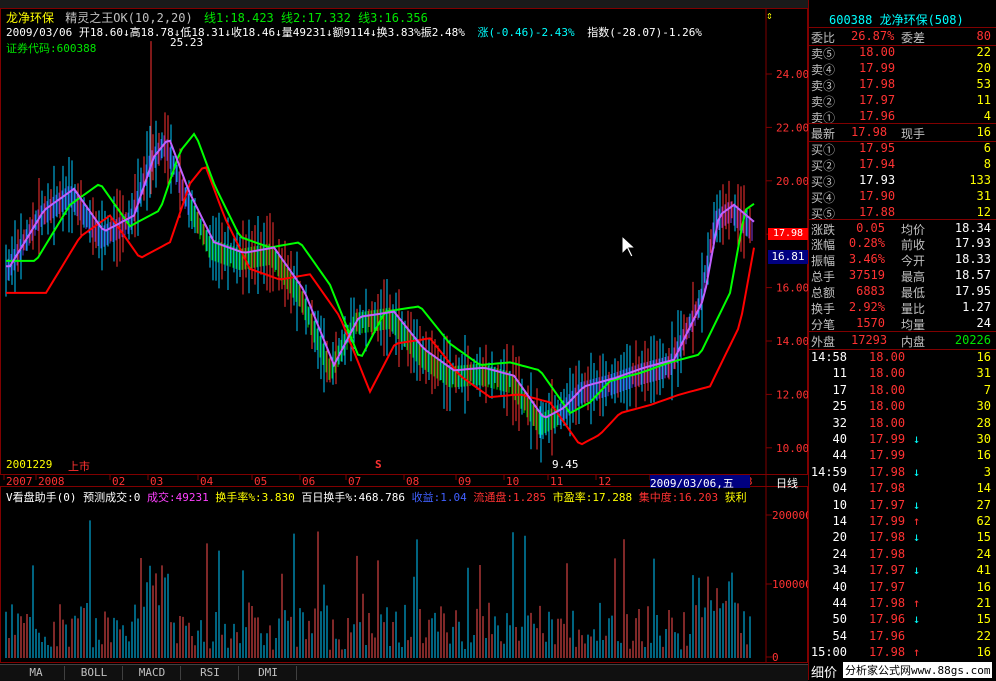  I want to click on tick-row: 54 17.96 22, so click(902, 637).